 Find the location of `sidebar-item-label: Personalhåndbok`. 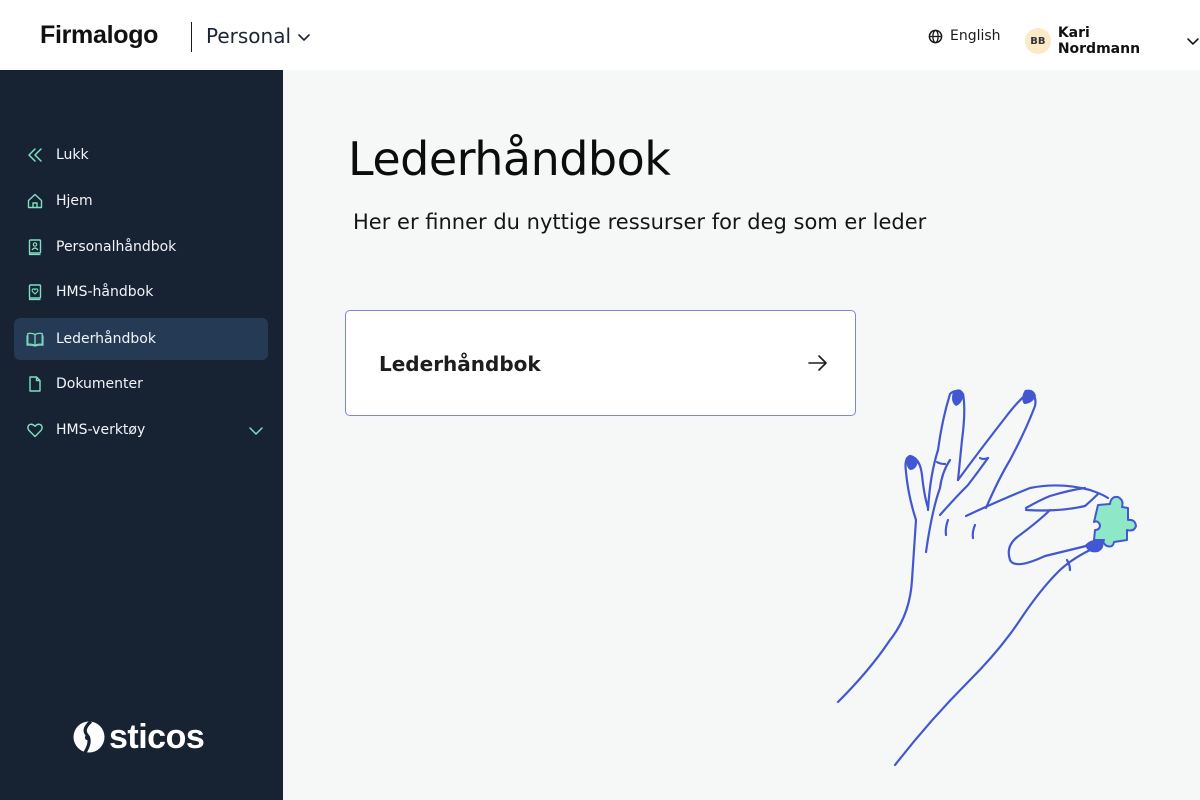

sidebar-item-label: Personalhåndbok is located at coordinates (116, 247).